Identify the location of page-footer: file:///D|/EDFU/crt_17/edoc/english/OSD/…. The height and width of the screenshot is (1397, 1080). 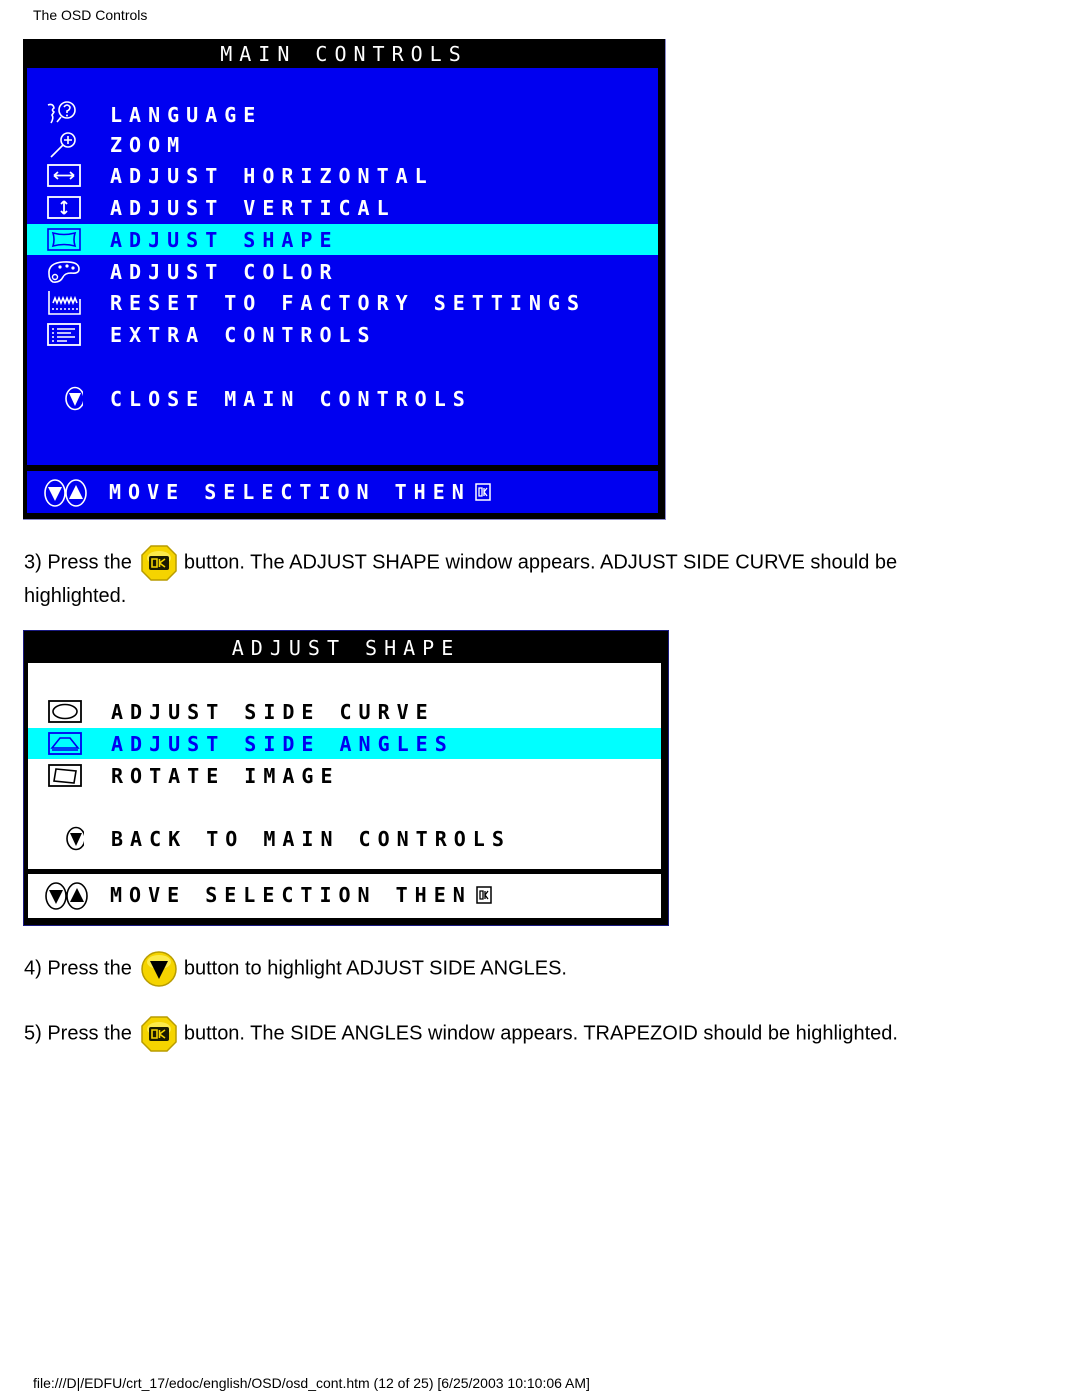
(311, 1383).